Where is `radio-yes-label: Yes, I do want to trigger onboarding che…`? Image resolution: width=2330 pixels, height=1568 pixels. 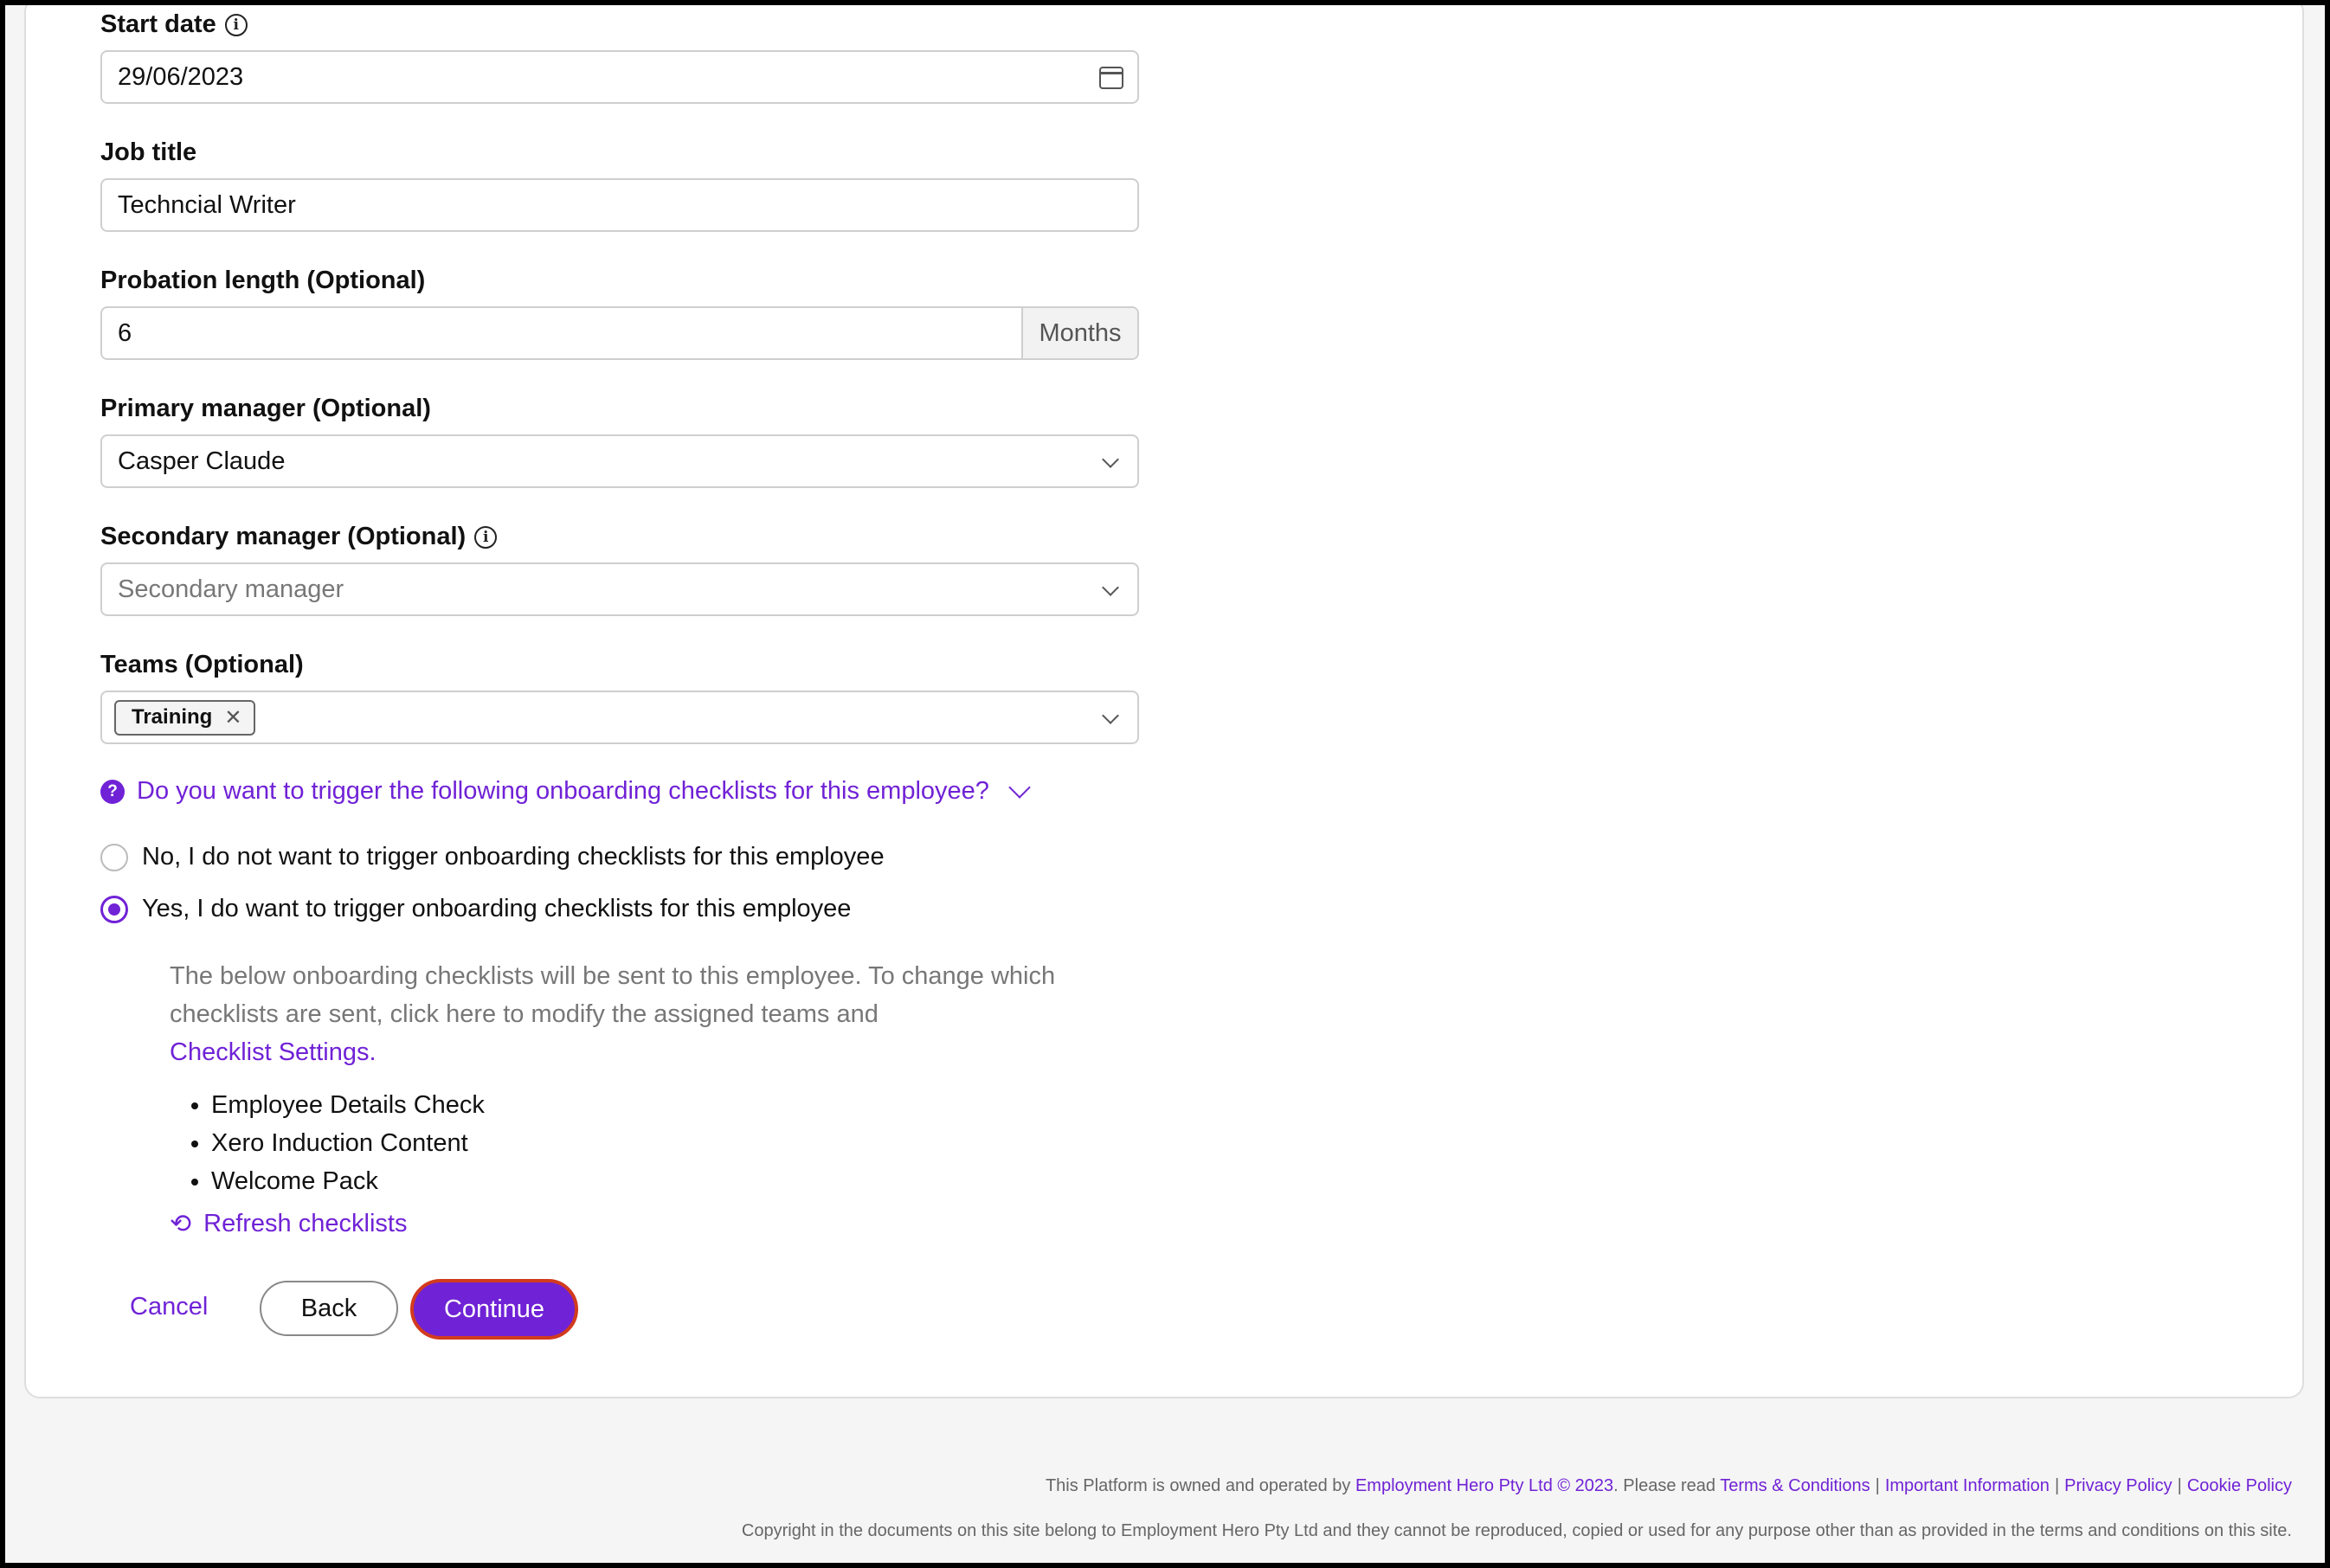 radio-yes-label: Yes, I do want to trigger onboarding che… is located at coordinates (497, 908).